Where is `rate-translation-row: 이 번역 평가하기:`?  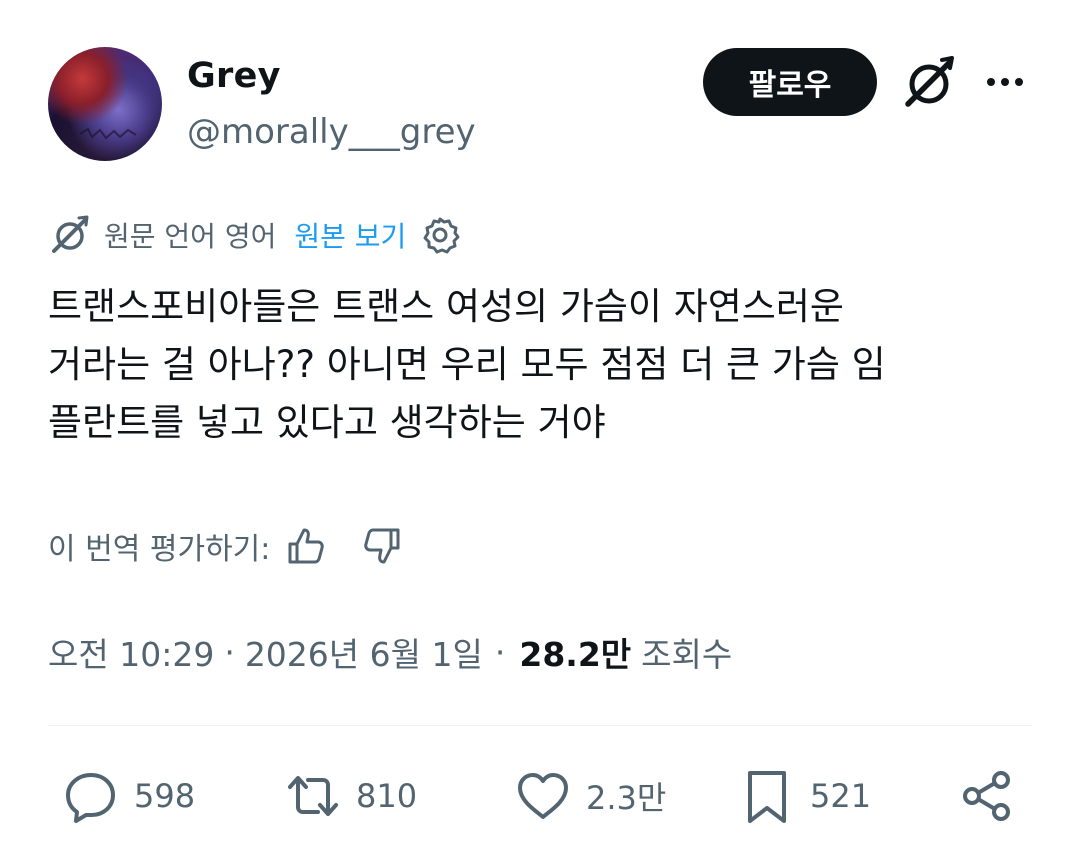 rate-translation-row: 이 번역 평가하기: is located at coordinates (226, 546).